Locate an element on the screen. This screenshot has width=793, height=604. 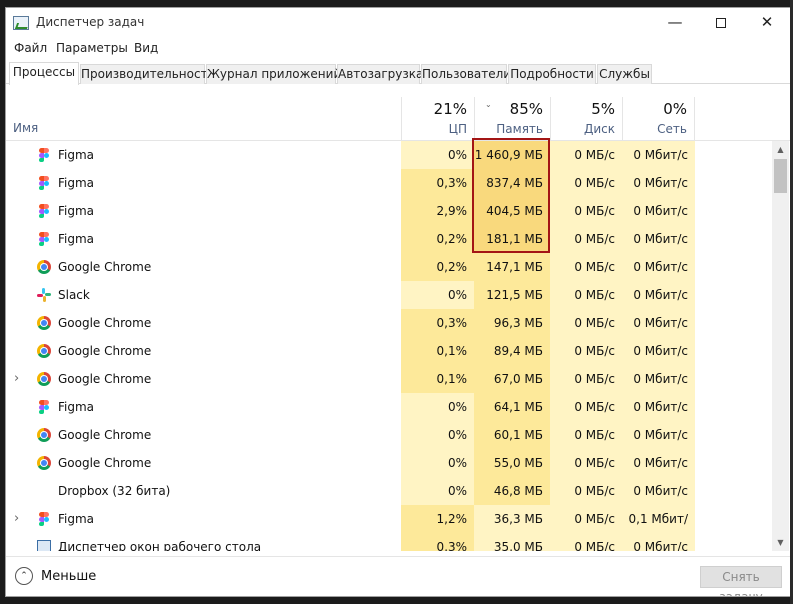
menu-file: Файл is located at coordinates (30, 48).